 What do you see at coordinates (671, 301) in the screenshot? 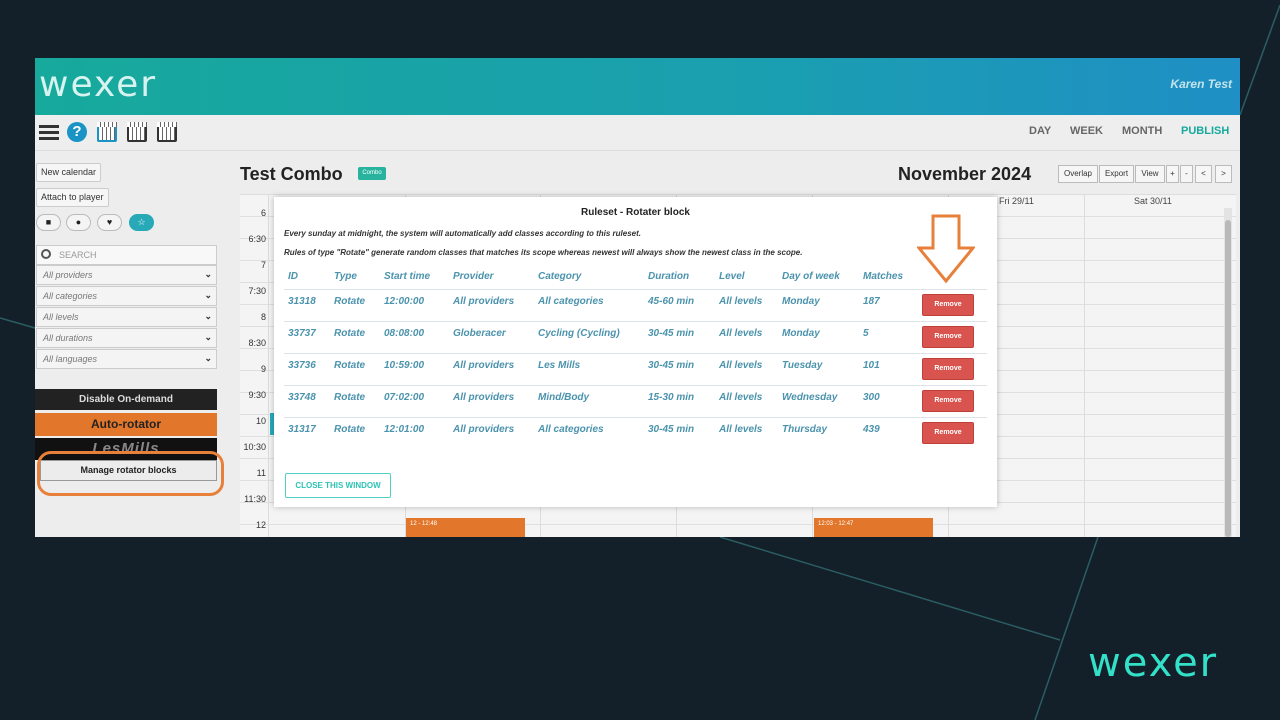
I see `cell-duration: 45-60 min` at bounding box center [671, 301].